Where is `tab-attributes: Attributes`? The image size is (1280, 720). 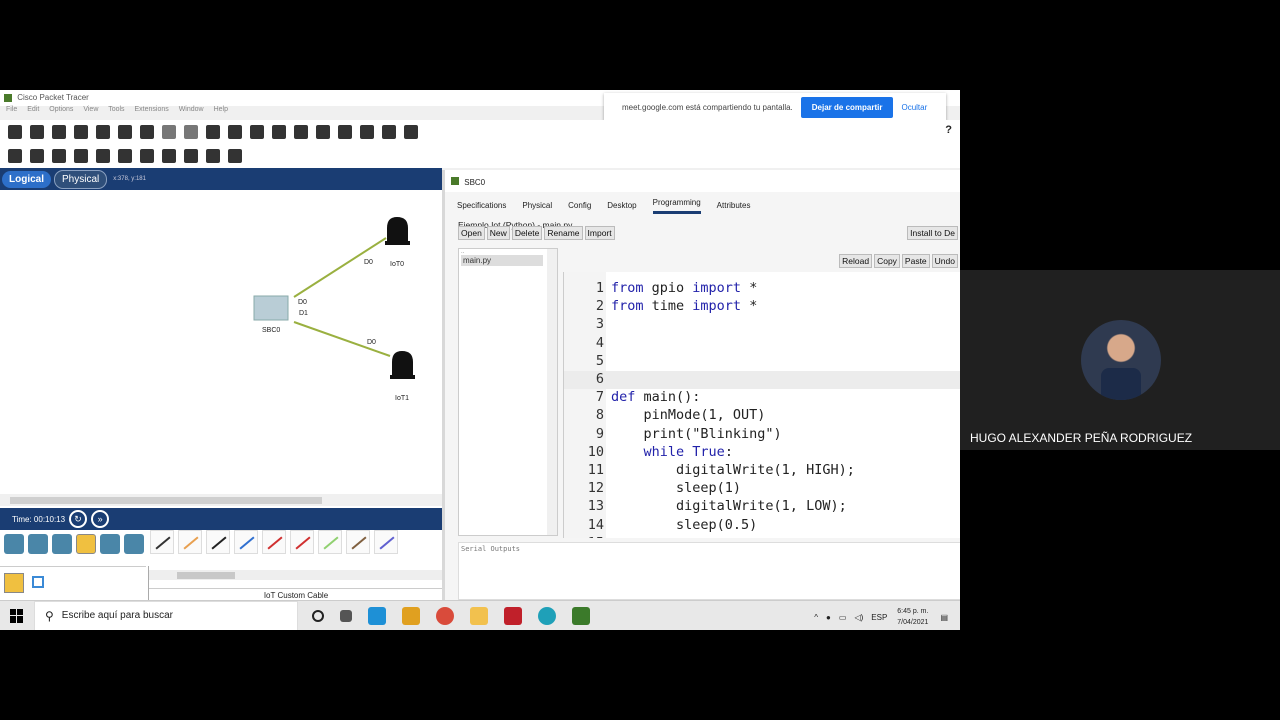
tab-attributes: Attributes is located at coordinates (734, 207).